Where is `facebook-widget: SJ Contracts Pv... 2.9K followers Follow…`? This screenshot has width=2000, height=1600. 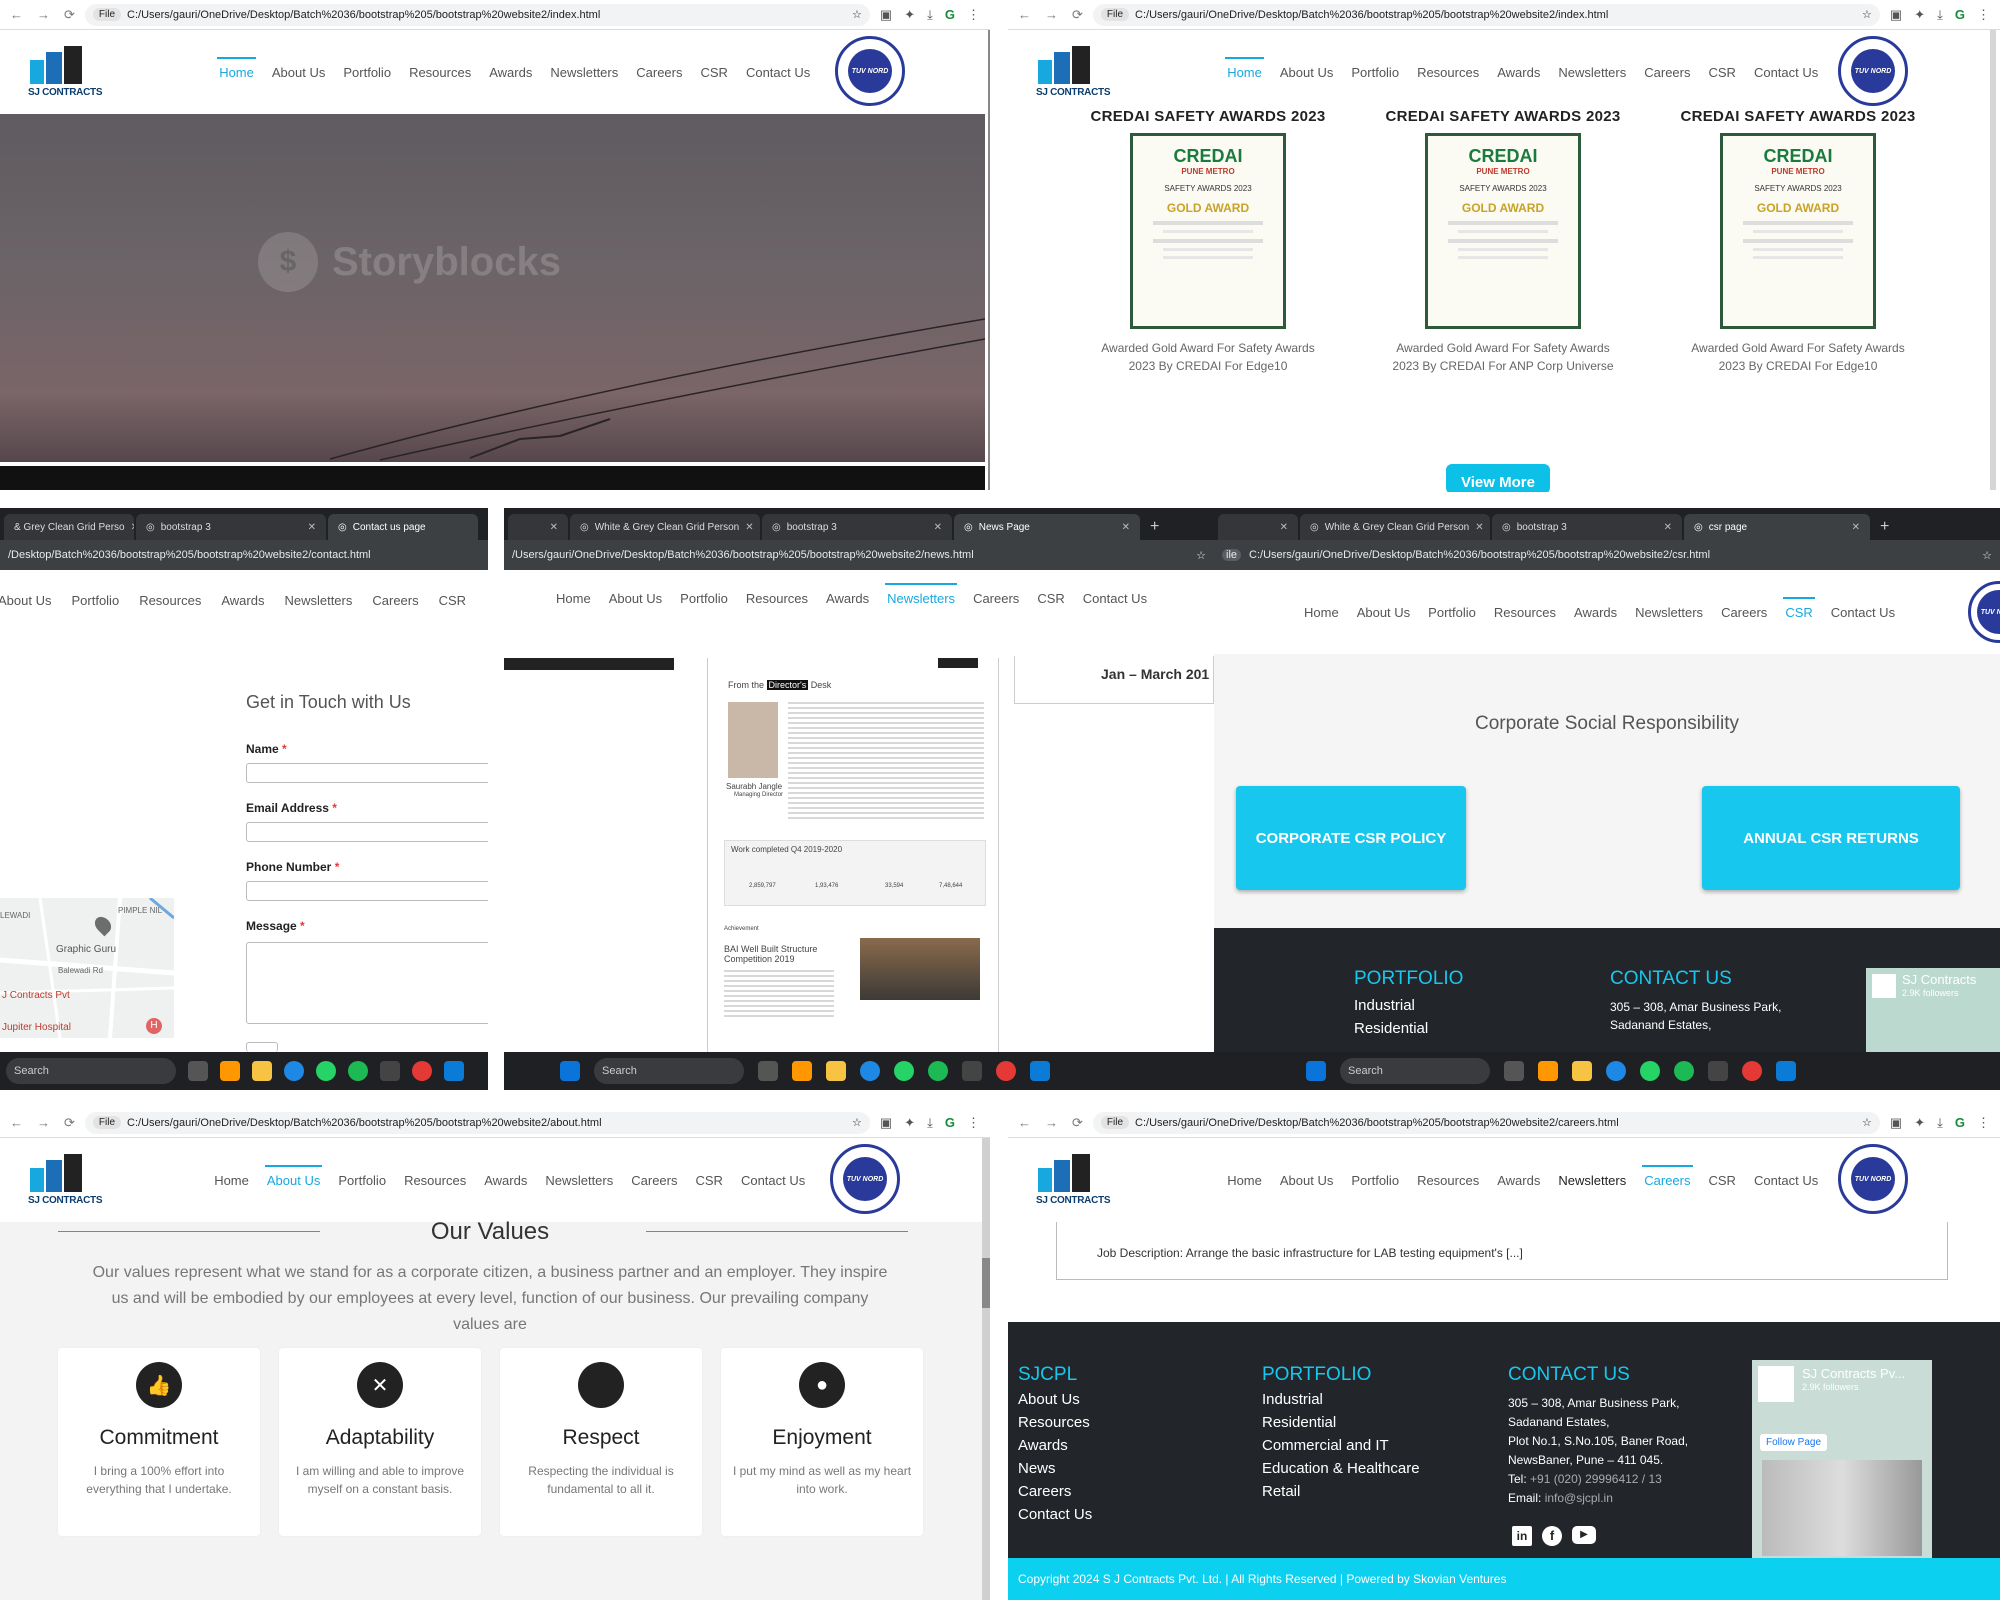
facebook-widget: SJ Contracts Pv... 2.9K followers Follow… is located at coordinates (1842, 1459).